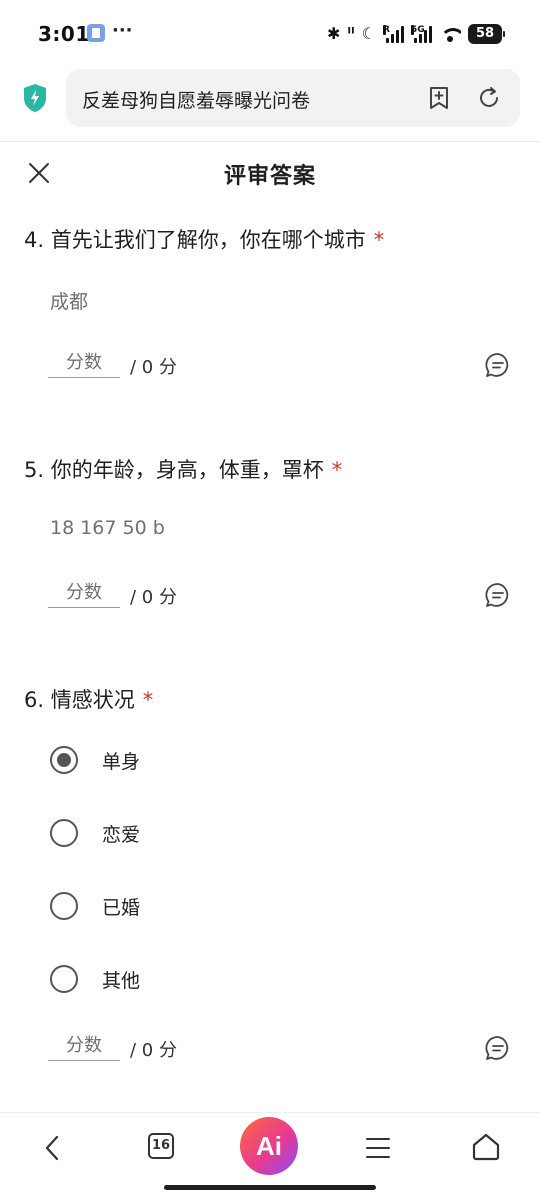 Image resolution: width=540 pixels, height=1200 pixels. I want to click on reload-icon, so click(489, 98).